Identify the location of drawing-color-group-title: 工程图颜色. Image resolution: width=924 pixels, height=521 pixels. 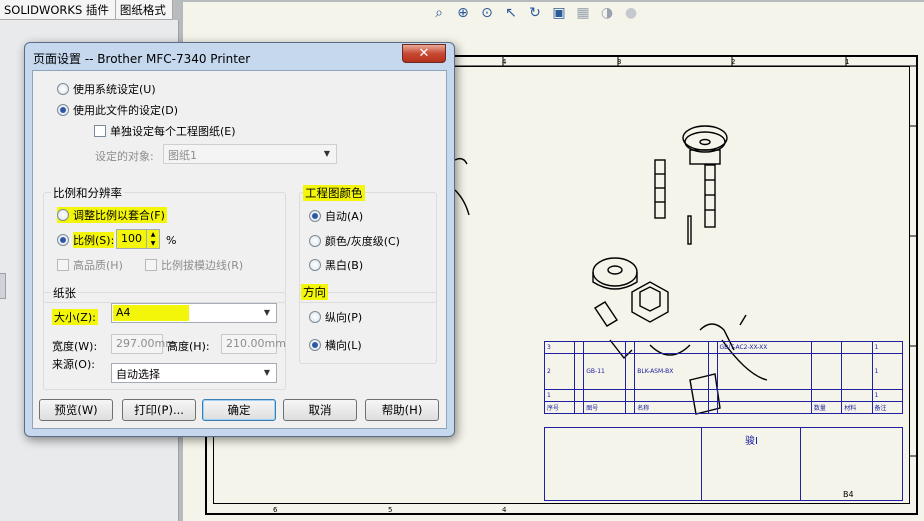
(334, 193).